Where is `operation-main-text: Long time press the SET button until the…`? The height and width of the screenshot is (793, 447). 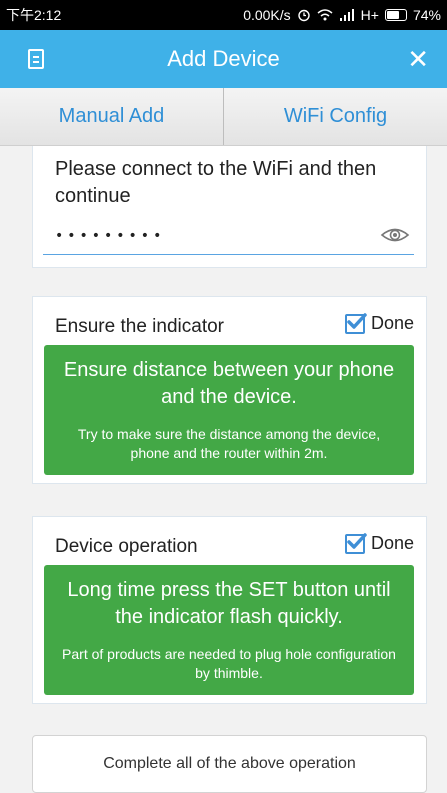
operation-main-text: Long time press the SET button until the… is located at coordinates (229, 603).